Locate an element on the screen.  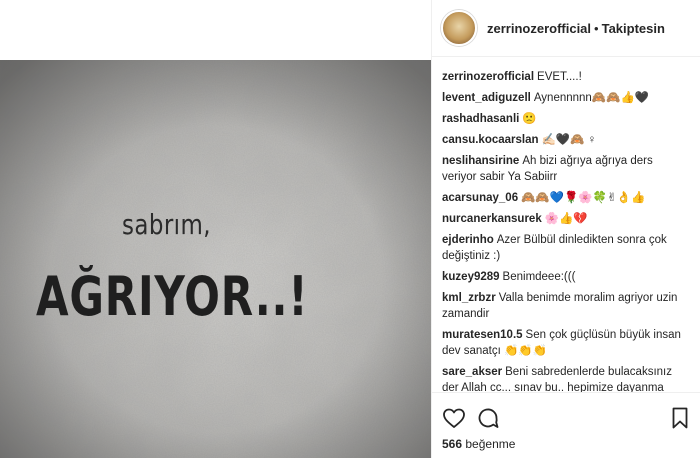
comment-username: zerrinozerofficial is located at coordinates (488, 77).